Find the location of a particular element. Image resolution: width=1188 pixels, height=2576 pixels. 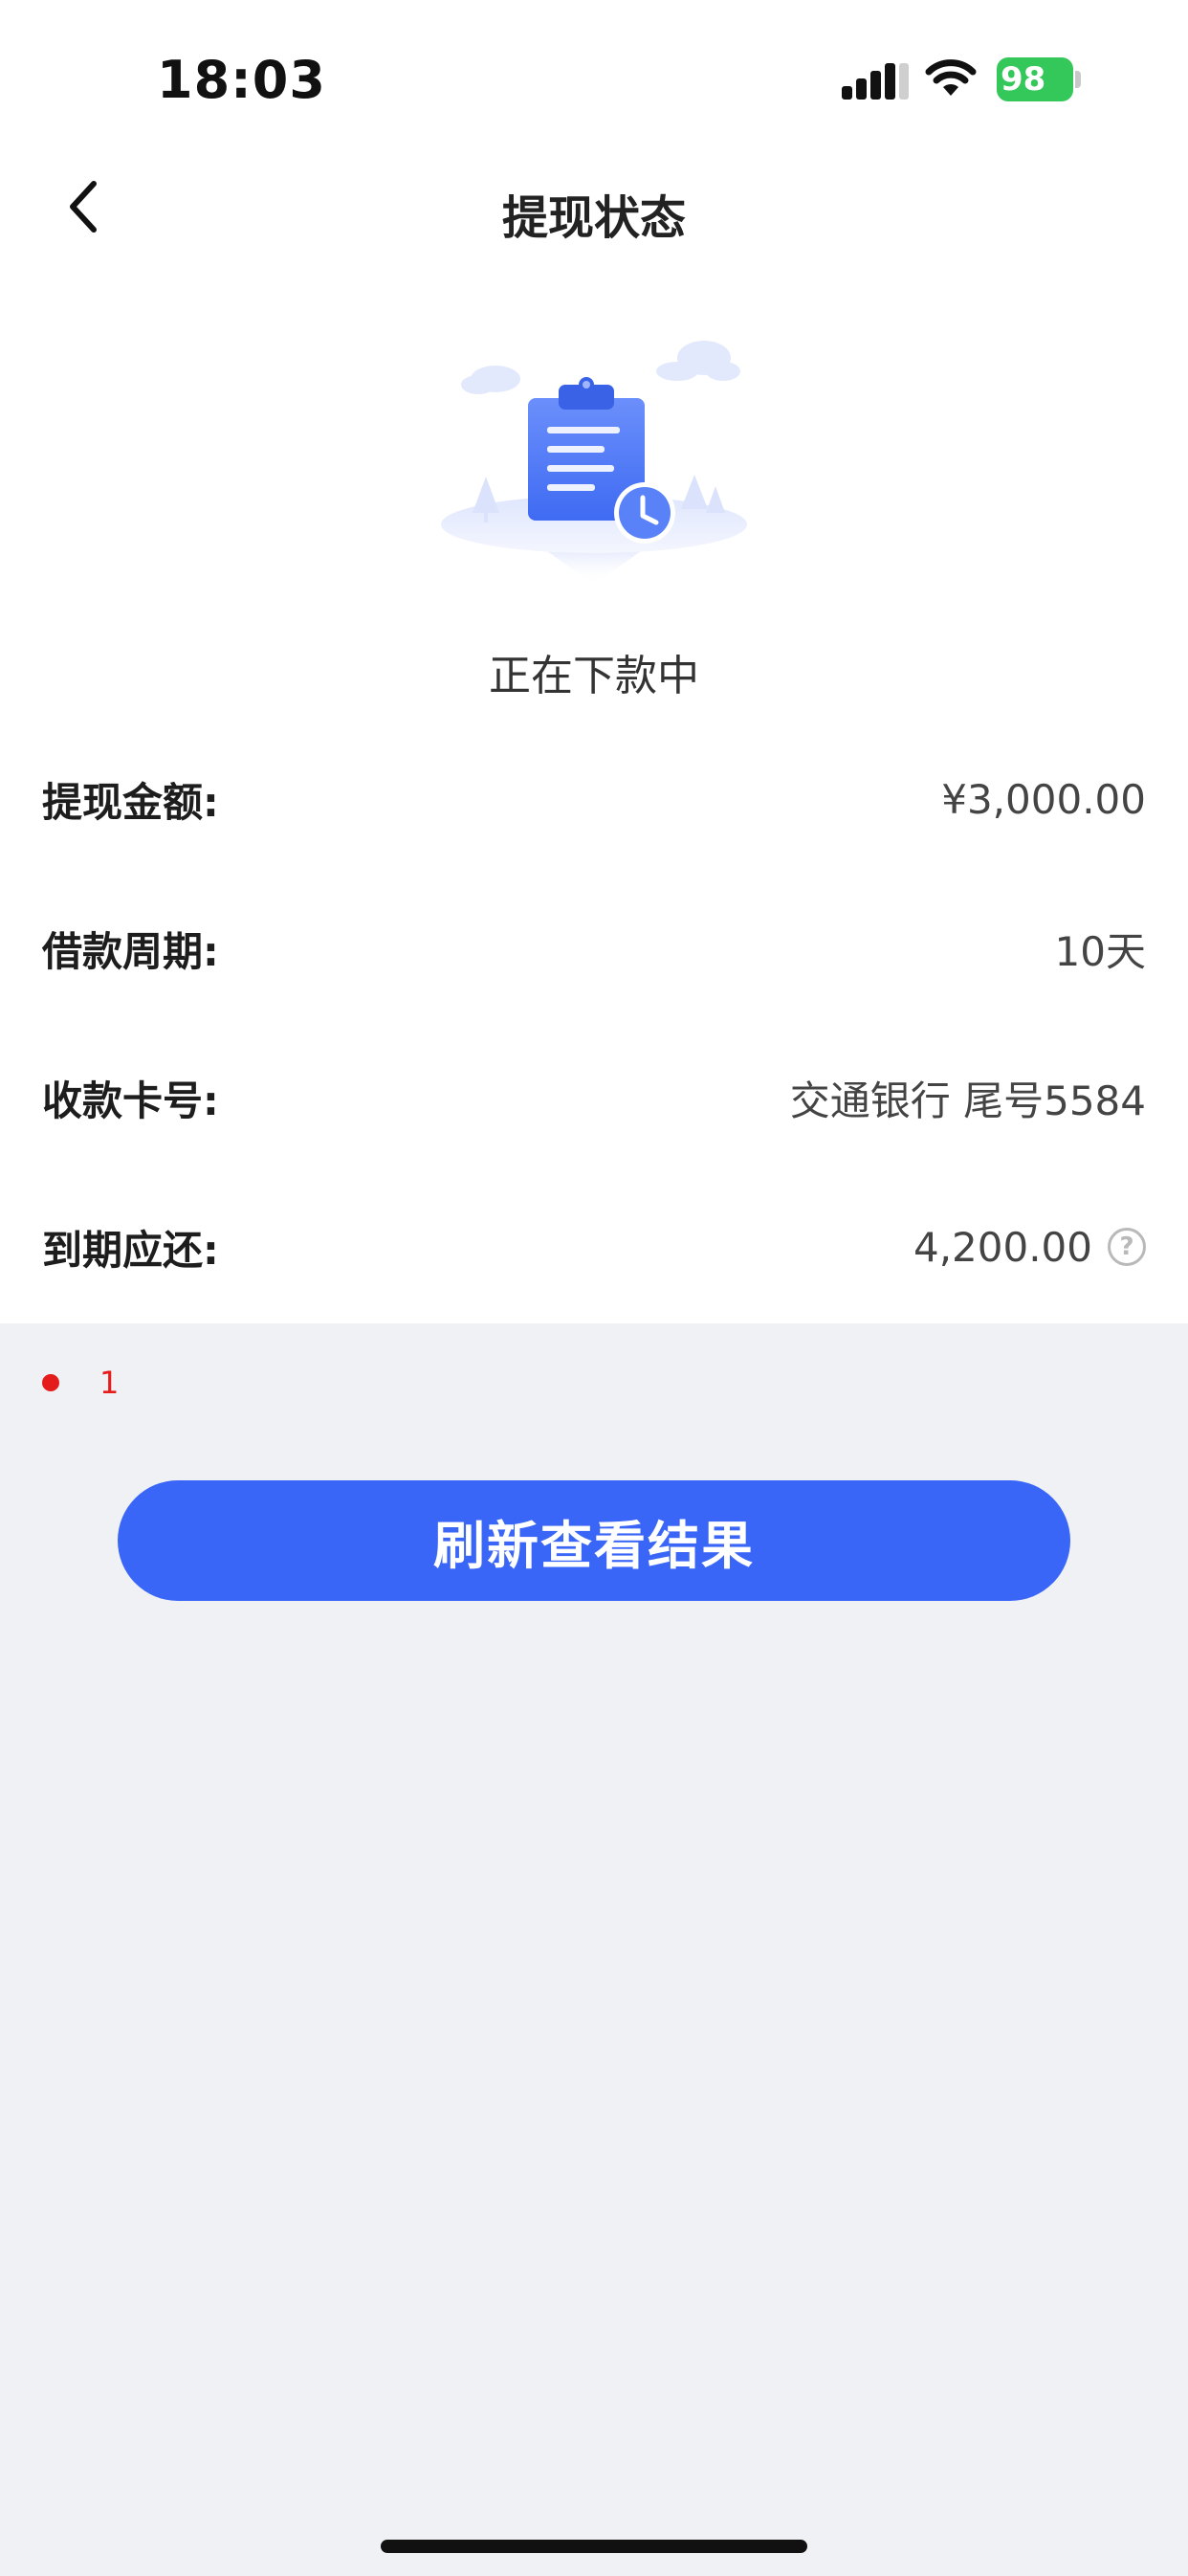

cellular-signal-icon is located at coordinates (875, 81).